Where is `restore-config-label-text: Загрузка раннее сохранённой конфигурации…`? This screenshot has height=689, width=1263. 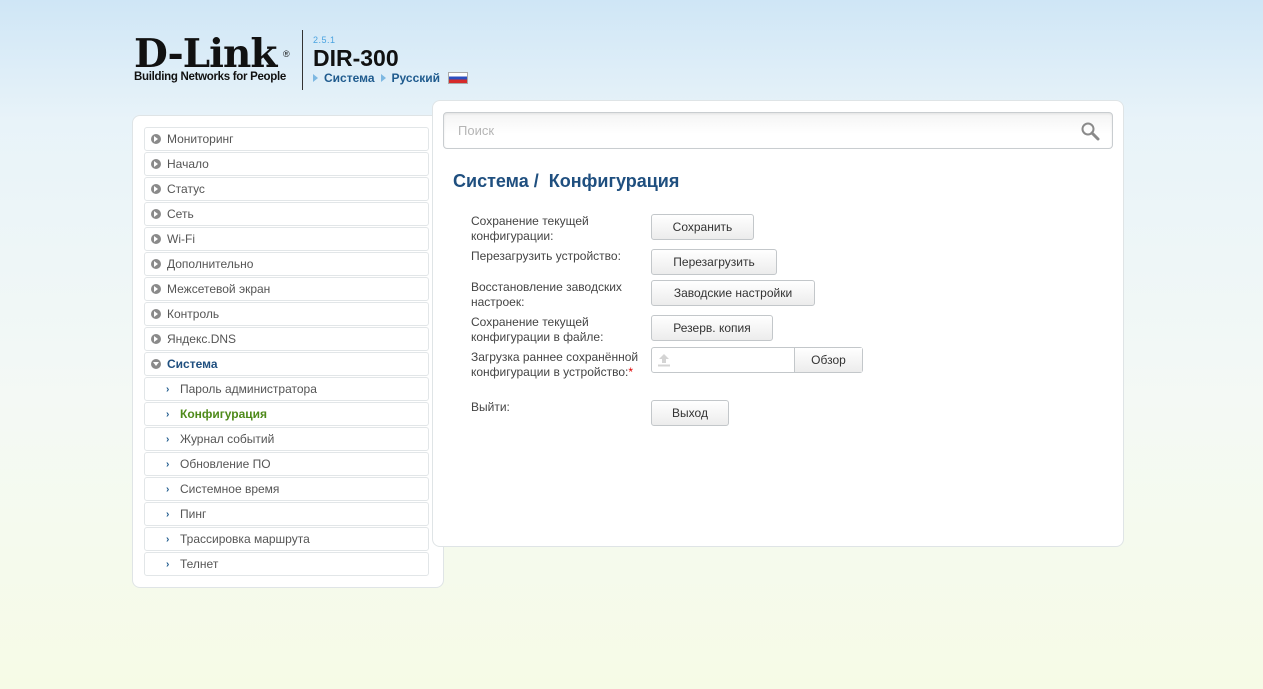 restore-config-label-text: Загрузка раннее сохранённой конфигурации… is located at coordinates (555, 364).